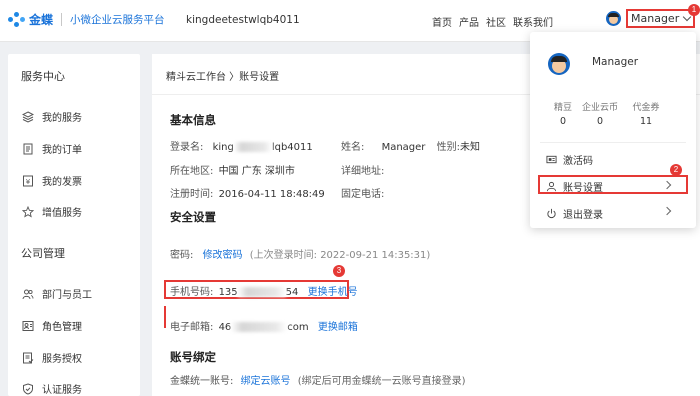 Image resolution: width=700 pixels, height=396 pixels. What do you see at coordinates (694, 10) in the screenshot?
I see `annotation-badge-1: 1` at bounding box center [694, 10].